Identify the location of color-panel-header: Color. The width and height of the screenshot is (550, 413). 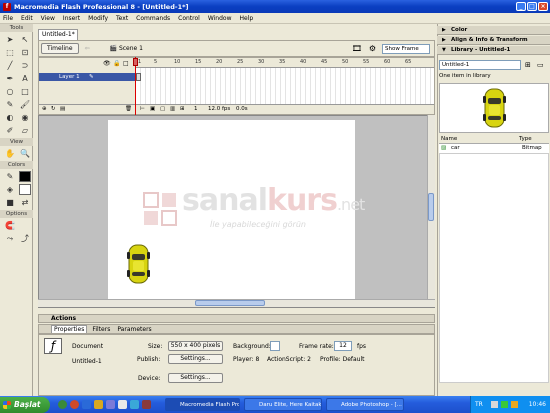
(493, 30).